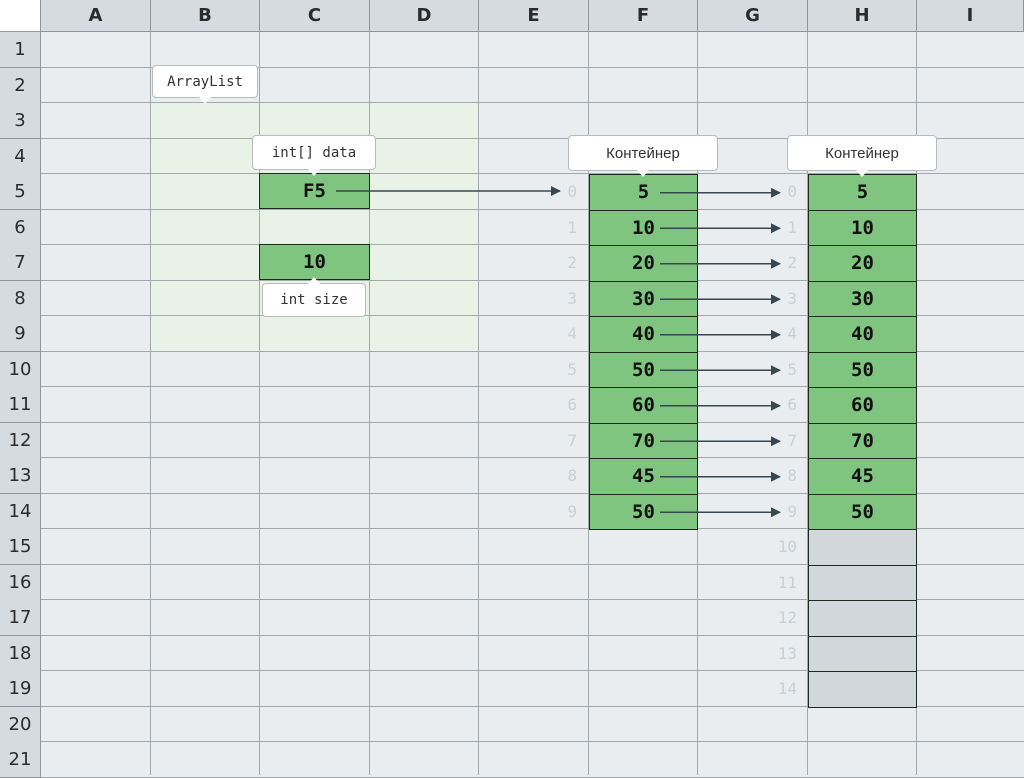 The width and height of the screenshot is (1024, 778). What do you see at coordinates (643, 173) in the screenshot?
I see `old-container-callout-tail` at bounding box center [643, 173].